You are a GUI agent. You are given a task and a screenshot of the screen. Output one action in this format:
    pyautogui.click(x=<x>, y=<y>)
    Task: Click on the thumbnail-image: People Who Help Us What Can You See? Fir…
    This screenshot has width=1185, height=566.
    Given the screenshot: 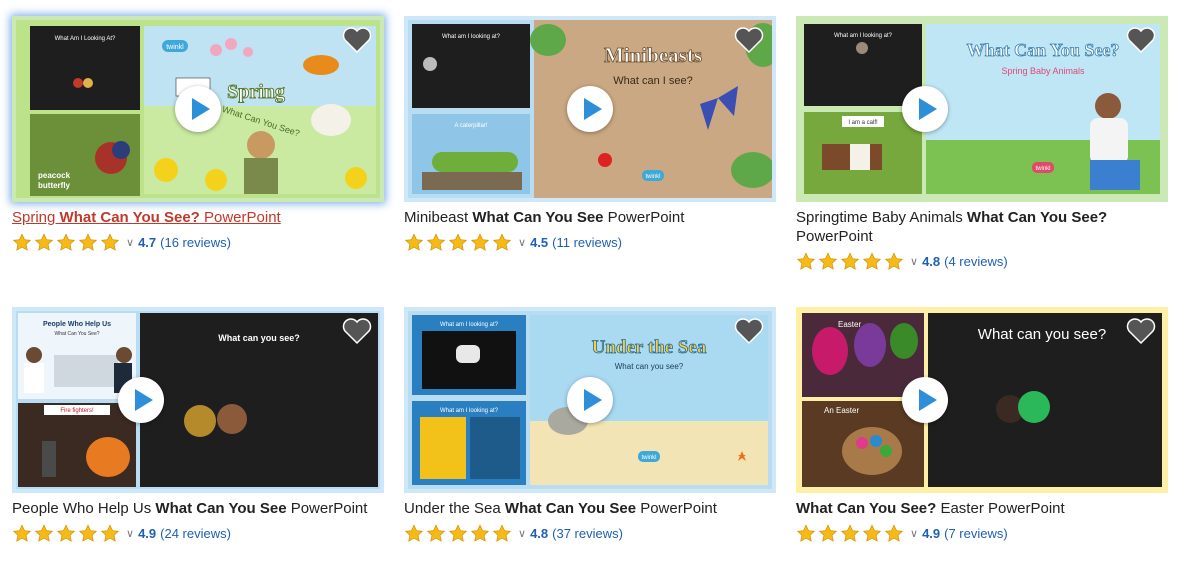 What is the action you would take?
    pyautogui.click(x=198, y=400)
    